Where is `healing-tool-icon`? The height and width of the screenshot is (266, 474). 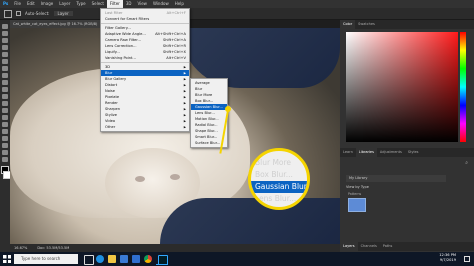 healing-tool-icon is located at coordinates (5, 68).